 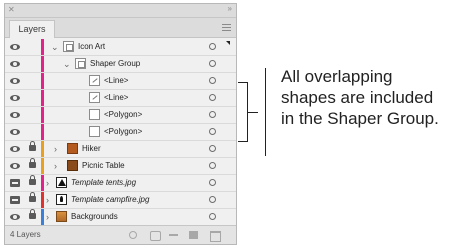 What do you see at coordinates (32, 29) in the screenshot?
I see `tab-layers: Layers` at bounding box center [32, 29].